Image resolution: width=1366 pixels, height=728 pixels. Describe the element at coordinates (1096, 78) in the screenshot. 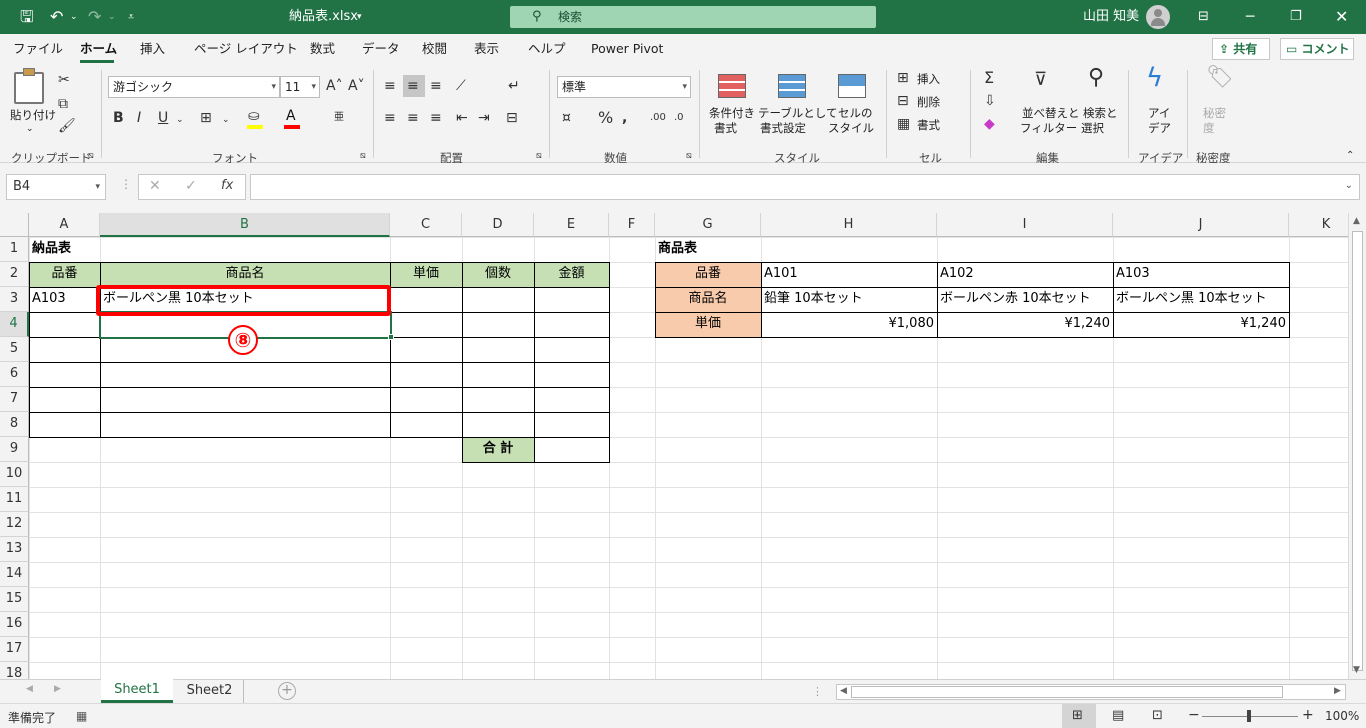

I see `find-select-icon: ⚲` at that location.